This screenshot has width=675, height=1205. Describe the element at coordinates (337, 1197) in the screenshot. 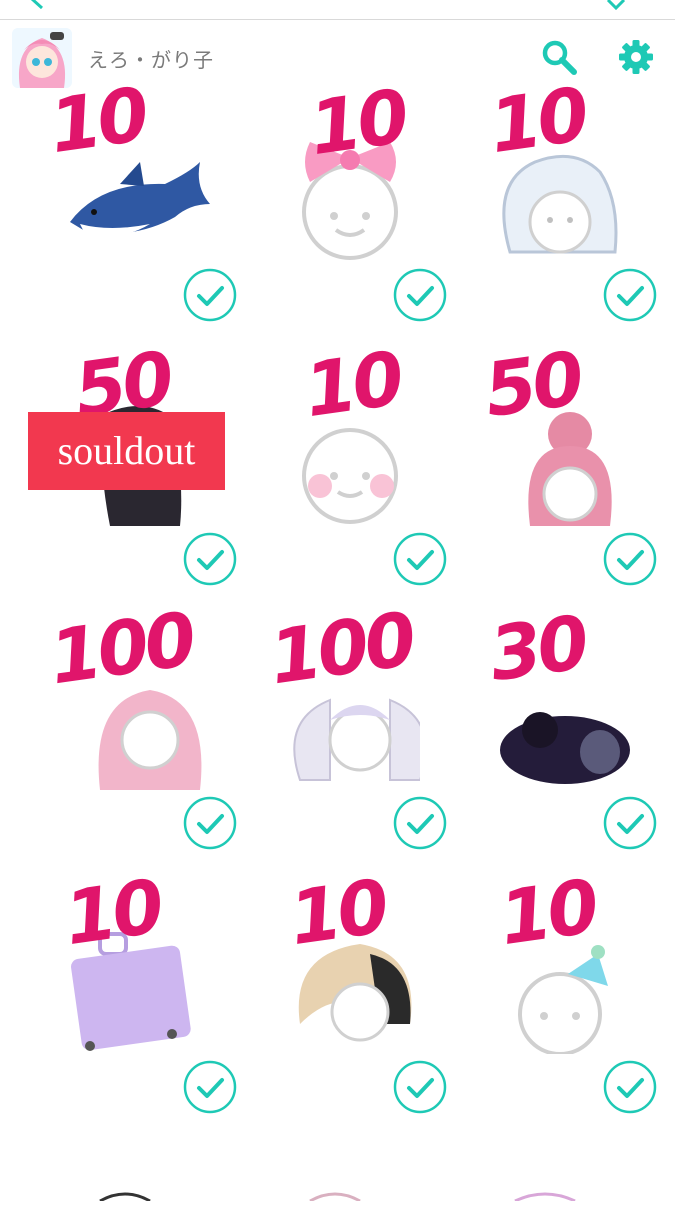

I see `next-row-partial-icons` at that location.